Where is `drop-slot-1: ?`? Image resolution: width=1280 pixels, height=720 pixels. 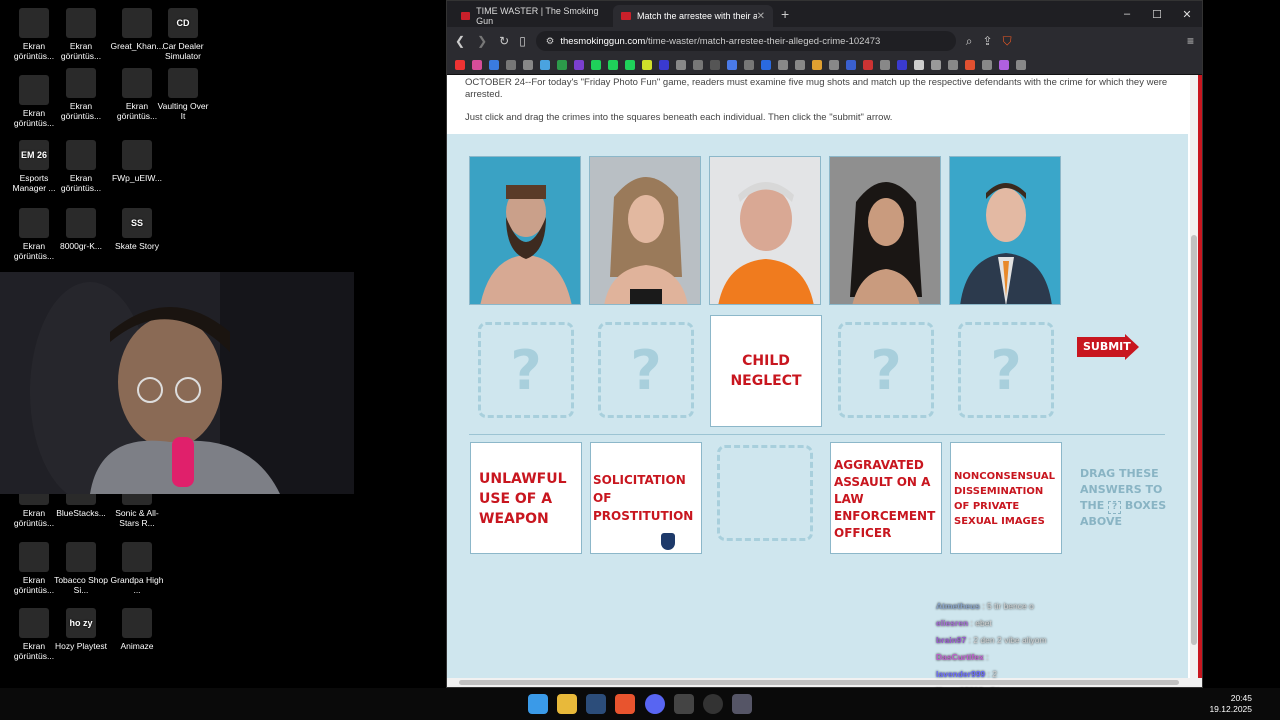
drop-slot-1: ? is located at coordinates (526, 370).